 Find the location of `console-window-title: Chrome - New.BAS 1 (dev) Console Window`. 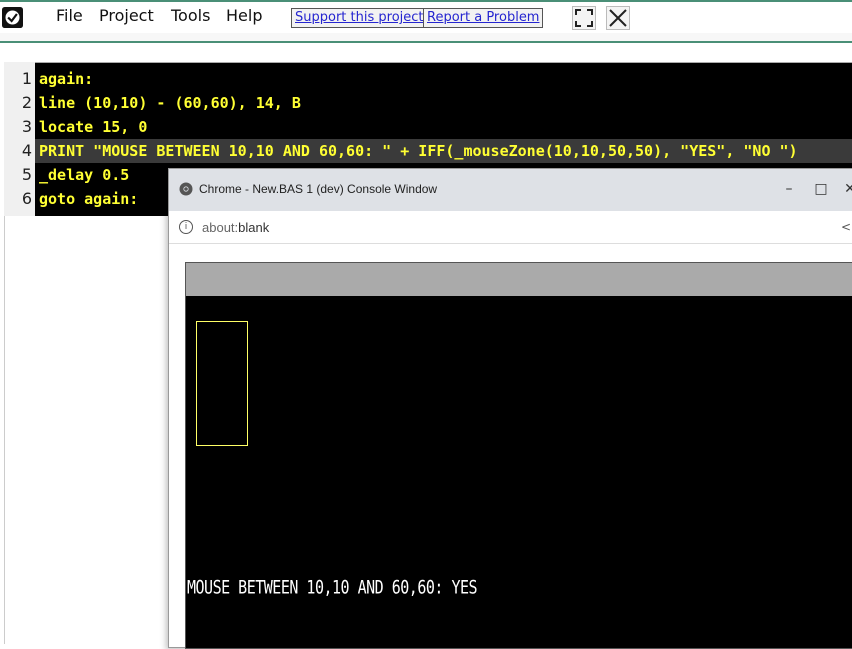

console-window-title: Chrome - New.BAS 1 (dev) Console Window is located at coordinates (318, 189).